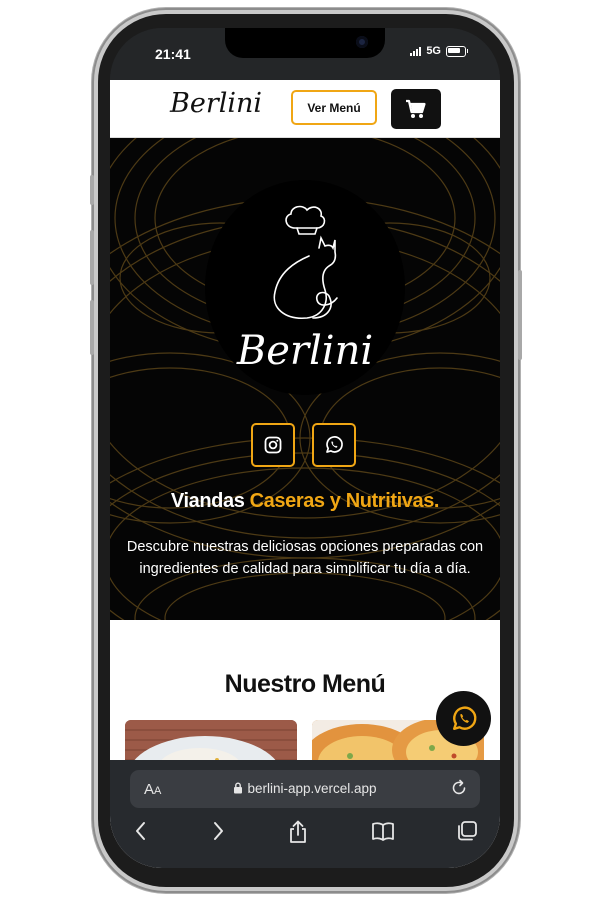 This screenshot has height=902, width=607. I want to click on phone-volume-up-button, so click(92, 257).